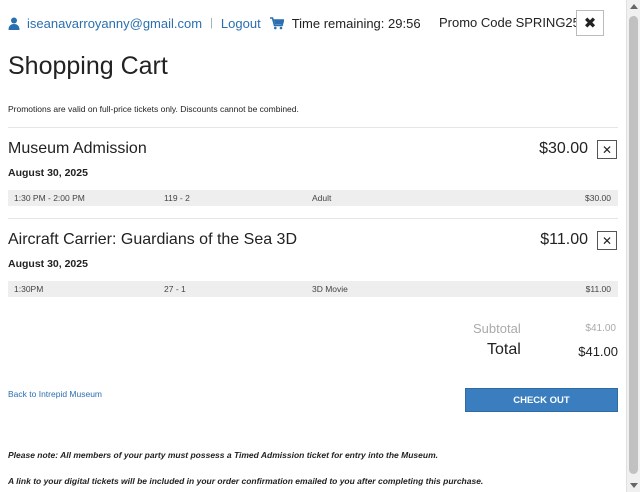 Image resolution: width=640 pixels, height=492 pixels. What do you see at coordinates (177, 198) in the screenshot?
I see `detail-code: 119 - 2` at bounding box center [177, 198].